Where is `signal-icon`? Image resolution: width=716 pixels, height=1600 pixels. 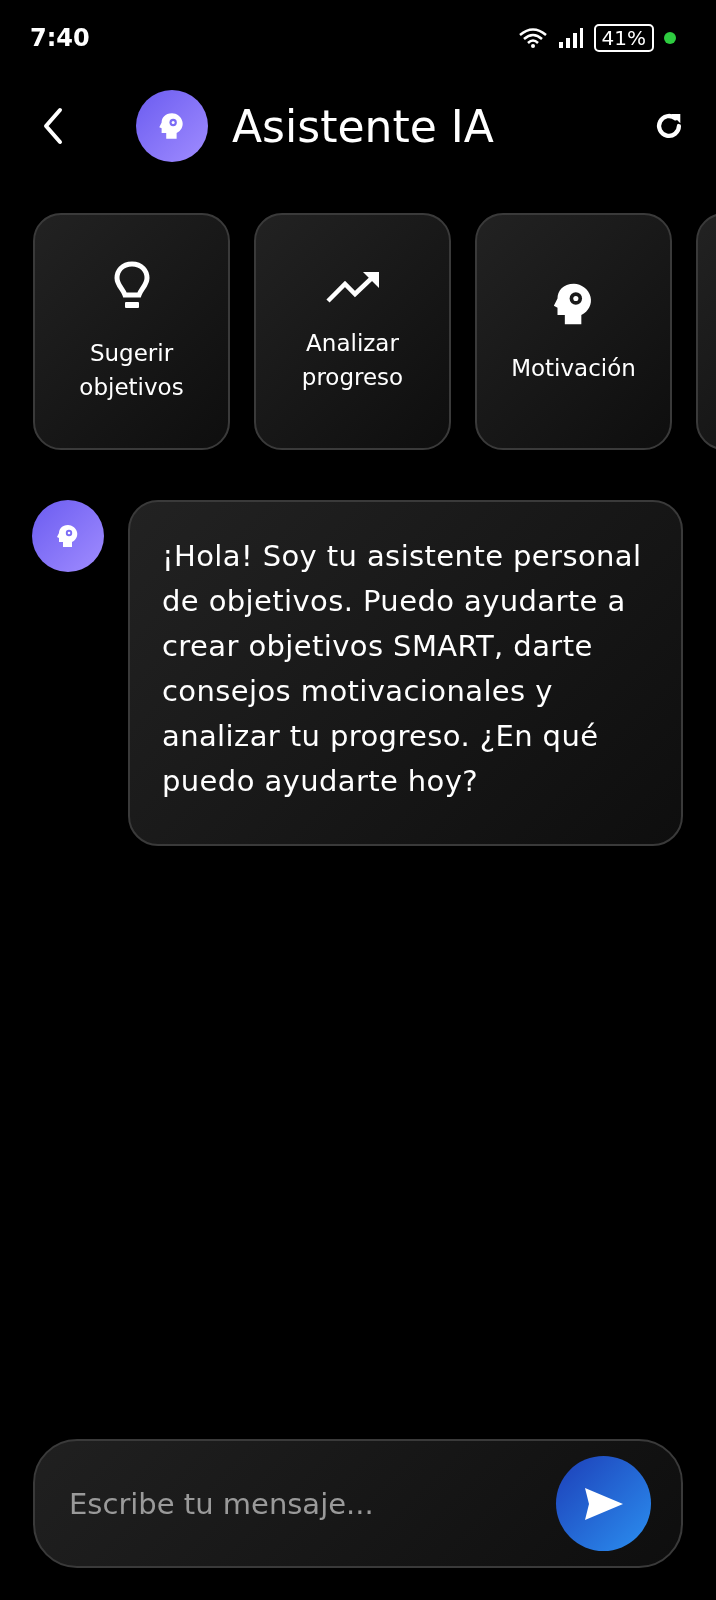 signal-icon is located at coordinates (570, 38).